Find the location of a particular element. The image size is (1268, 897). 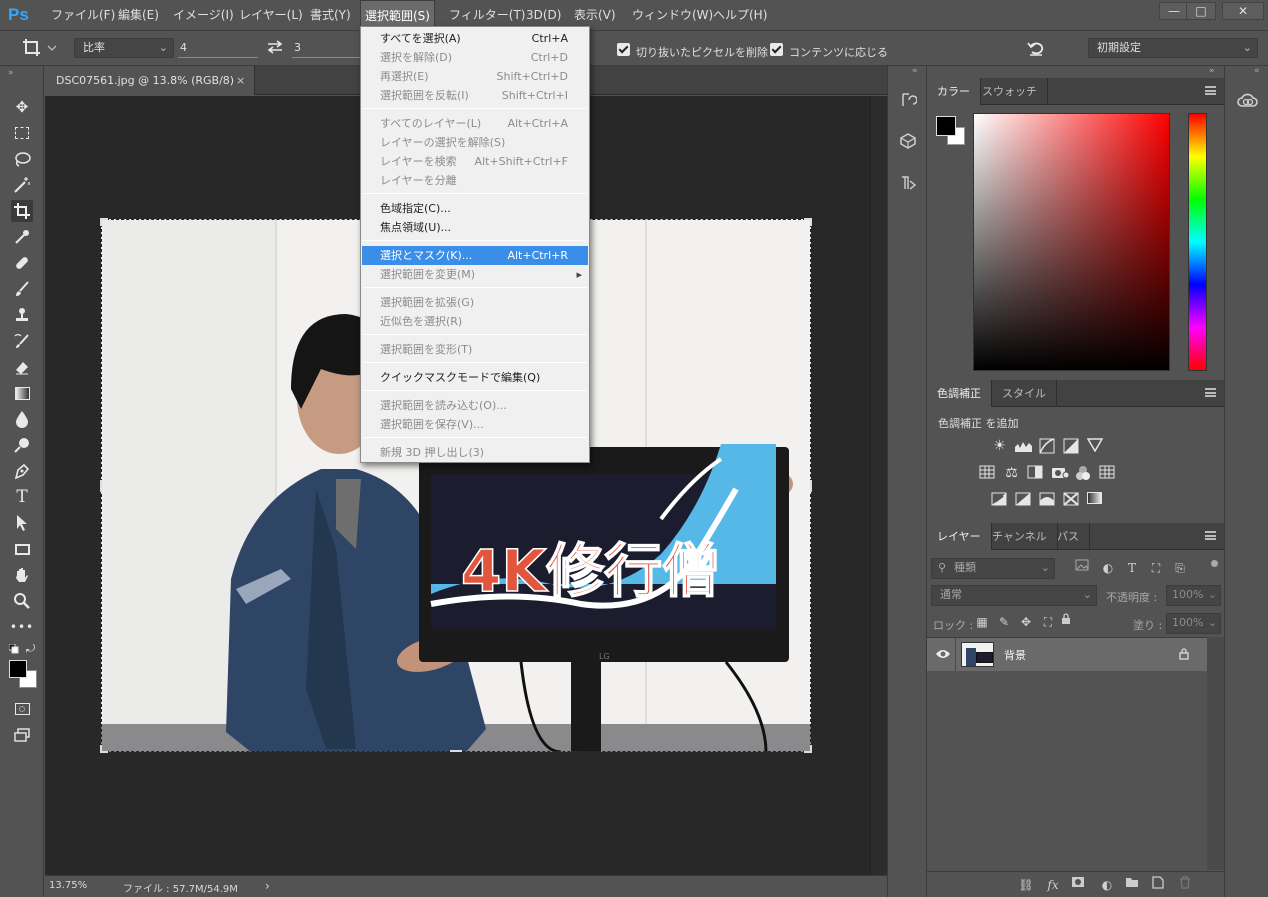

menu-file: ファイル(F) is located at coordinates (83, 15).